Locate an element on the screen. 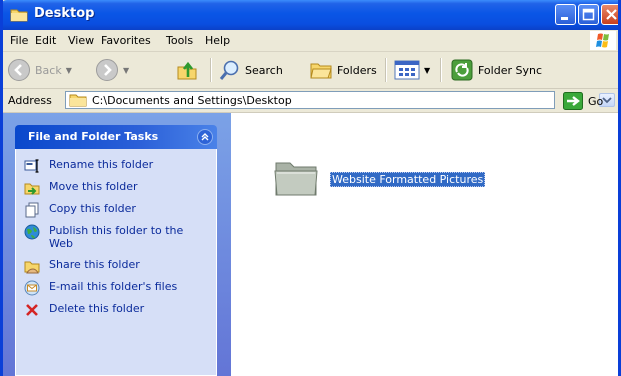  copy-icon is located at coordinates (32, 210).